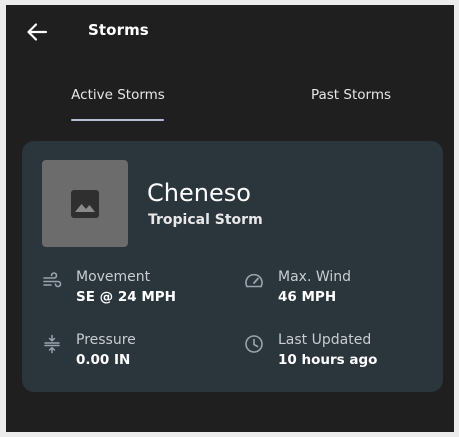  Describe the element at coordinates (254, 344) in the screenshot. I see `clock-icon` at that location.